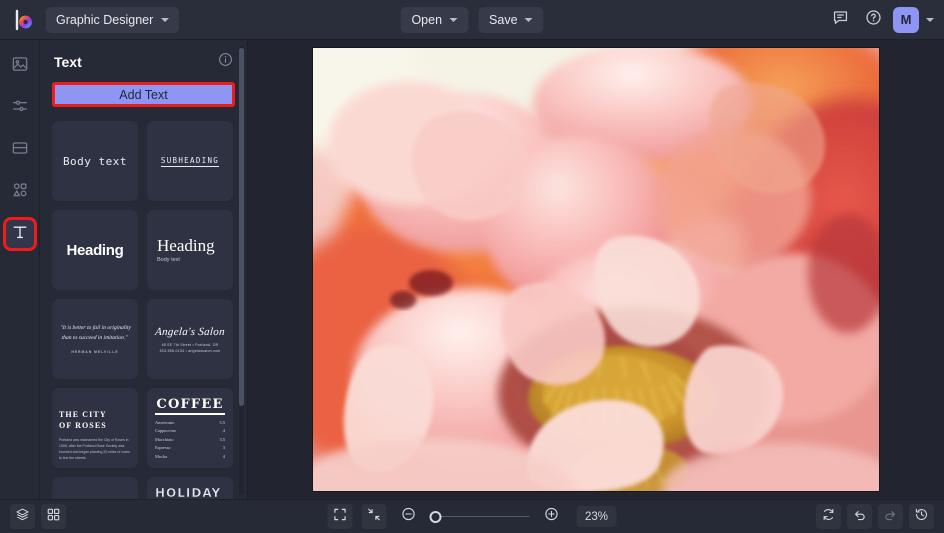 The image size is (944, 533). What do you see at coordinates (241, 227) in the screenshot?
I see `panel-scrollbar-thumb` at bounding box center [241, 227].